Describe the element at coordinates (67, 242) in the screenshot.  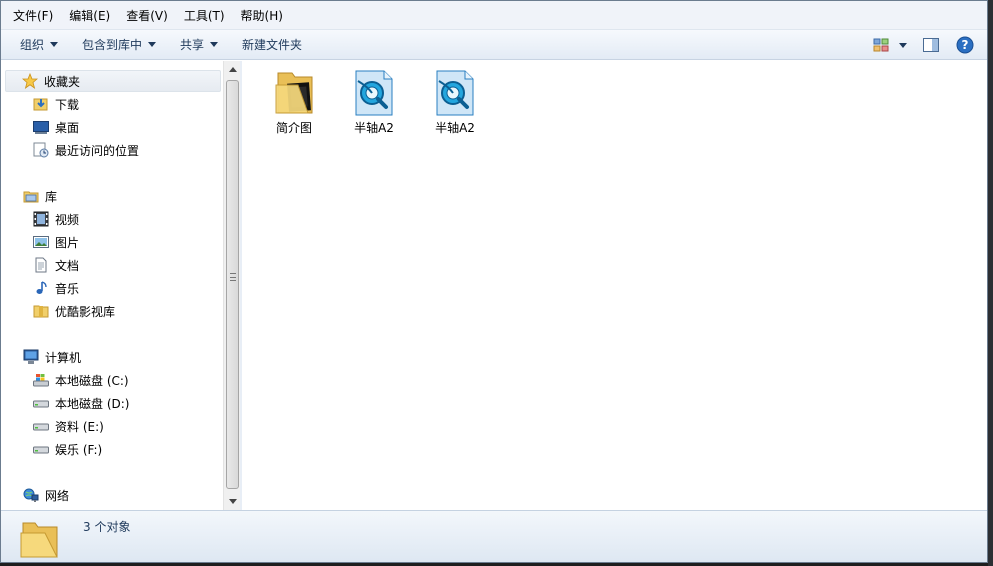
I see `nav-pictures-label: 图片` at that location.